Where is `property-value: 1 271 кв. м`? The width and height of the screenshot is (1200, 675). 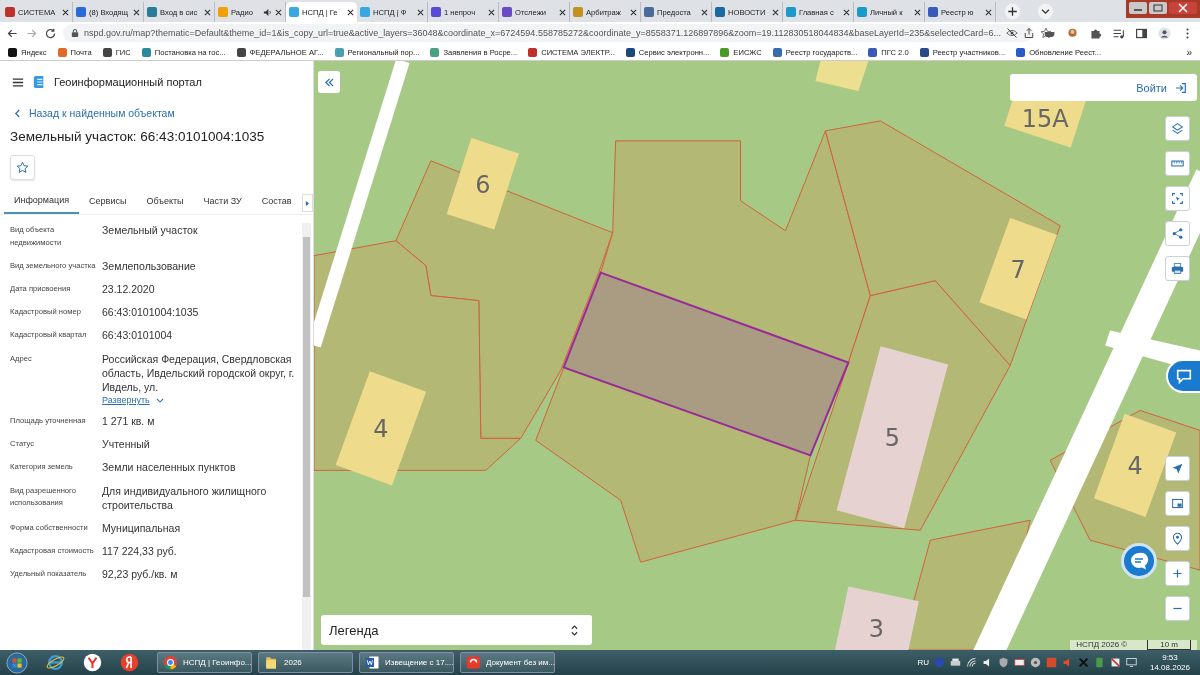
property-value: 1 271 кв. м is located at coordinates (129, 421).